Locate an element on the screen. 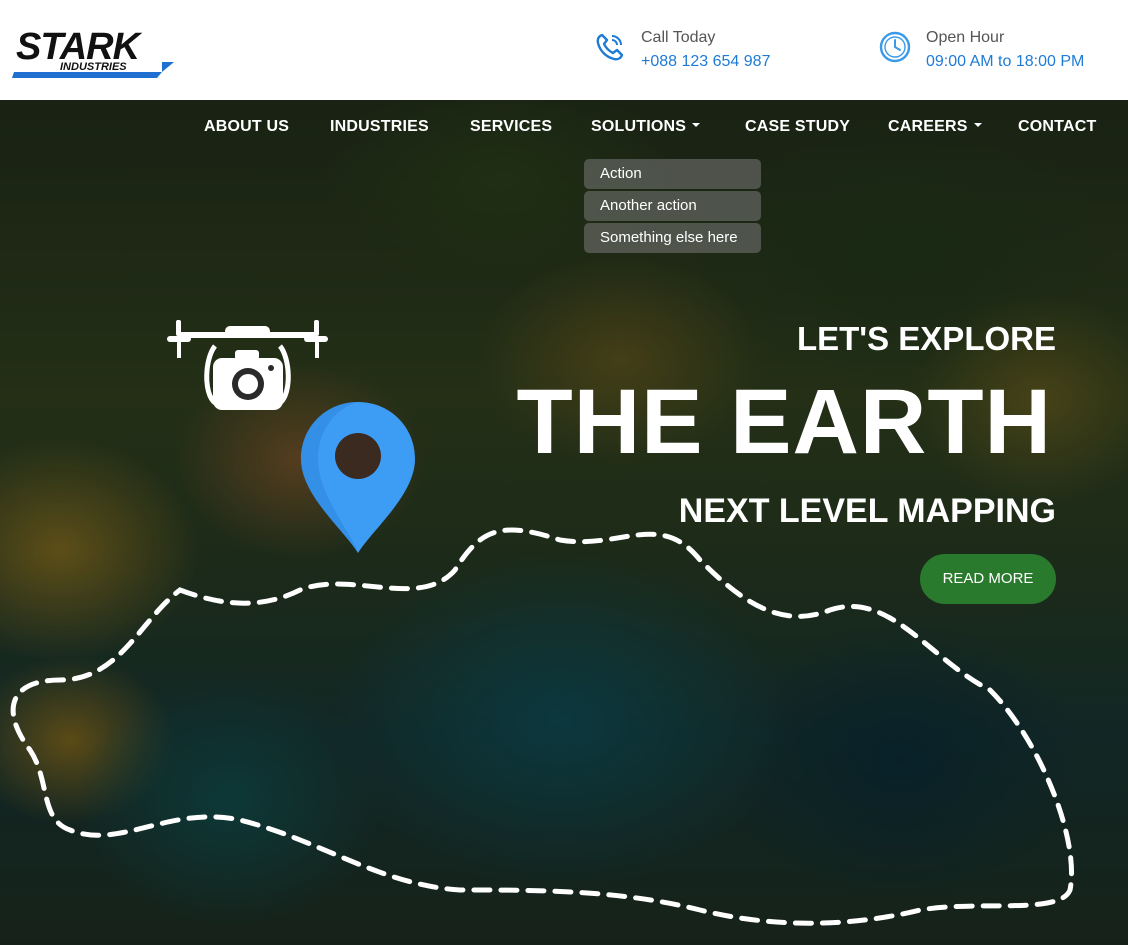 The width and height of the screenshot is (1128, 945). nav-contact: CONTACT is located at coordinates (1057, 127).